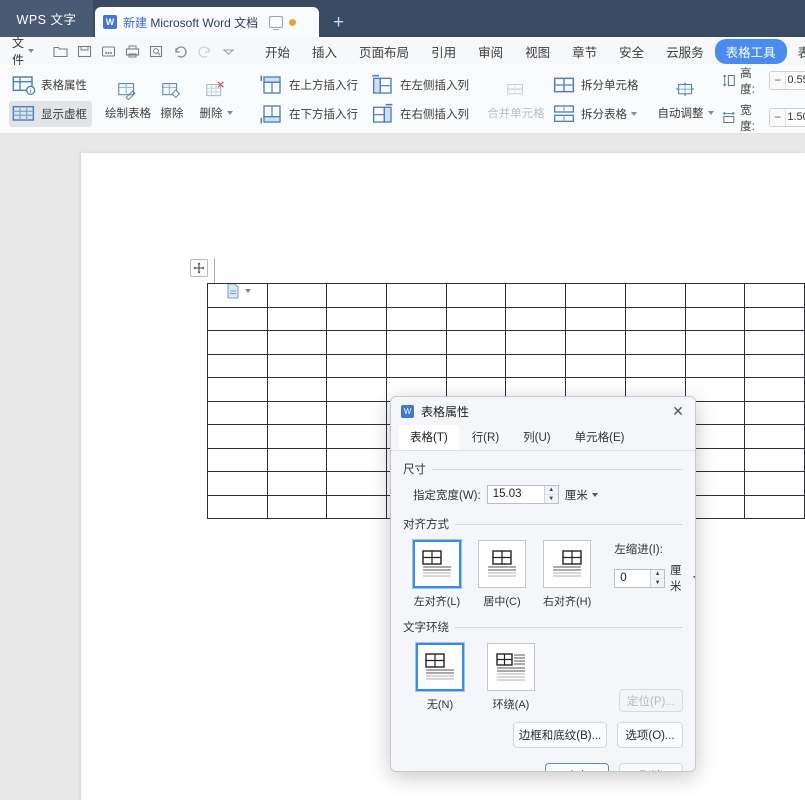 The image size is (805, 800). I want to click on eraser-button: 擦除, so click(172, 99).